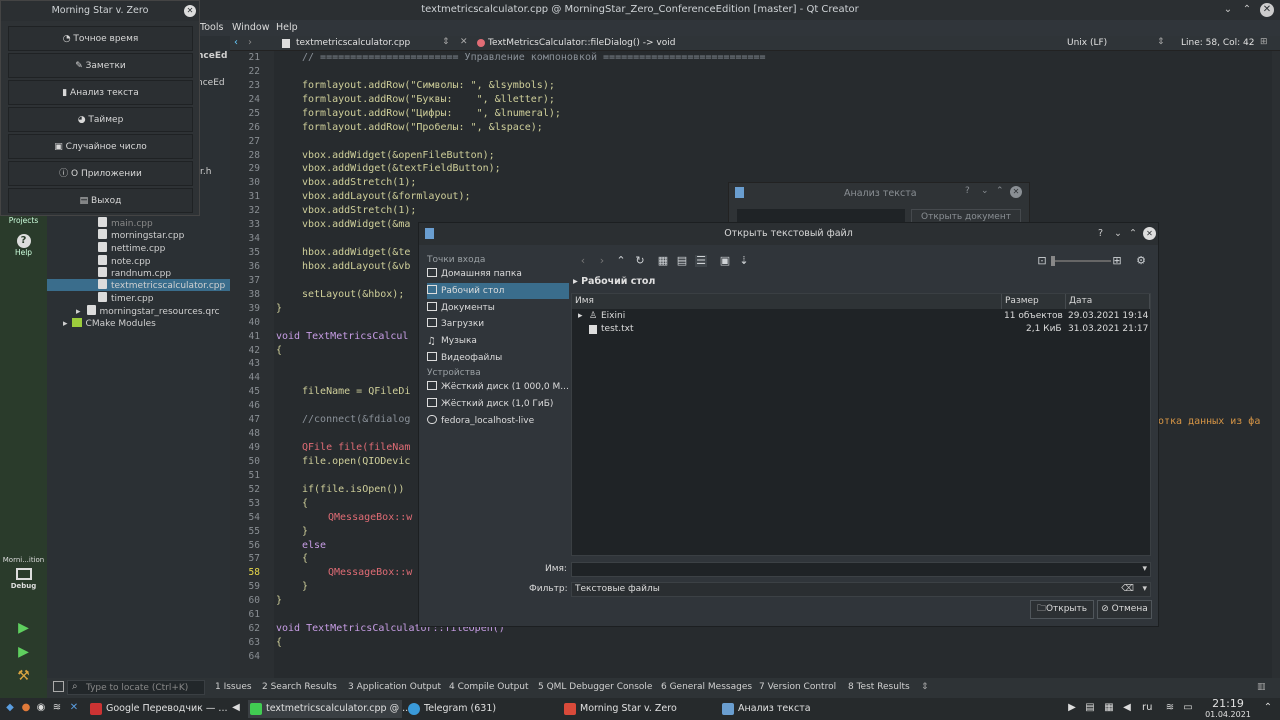  What do you see at coordinates (124, 261) in the screenshot?
I see `tree-item-note: note.cpp` at bounding box center [124, 261].